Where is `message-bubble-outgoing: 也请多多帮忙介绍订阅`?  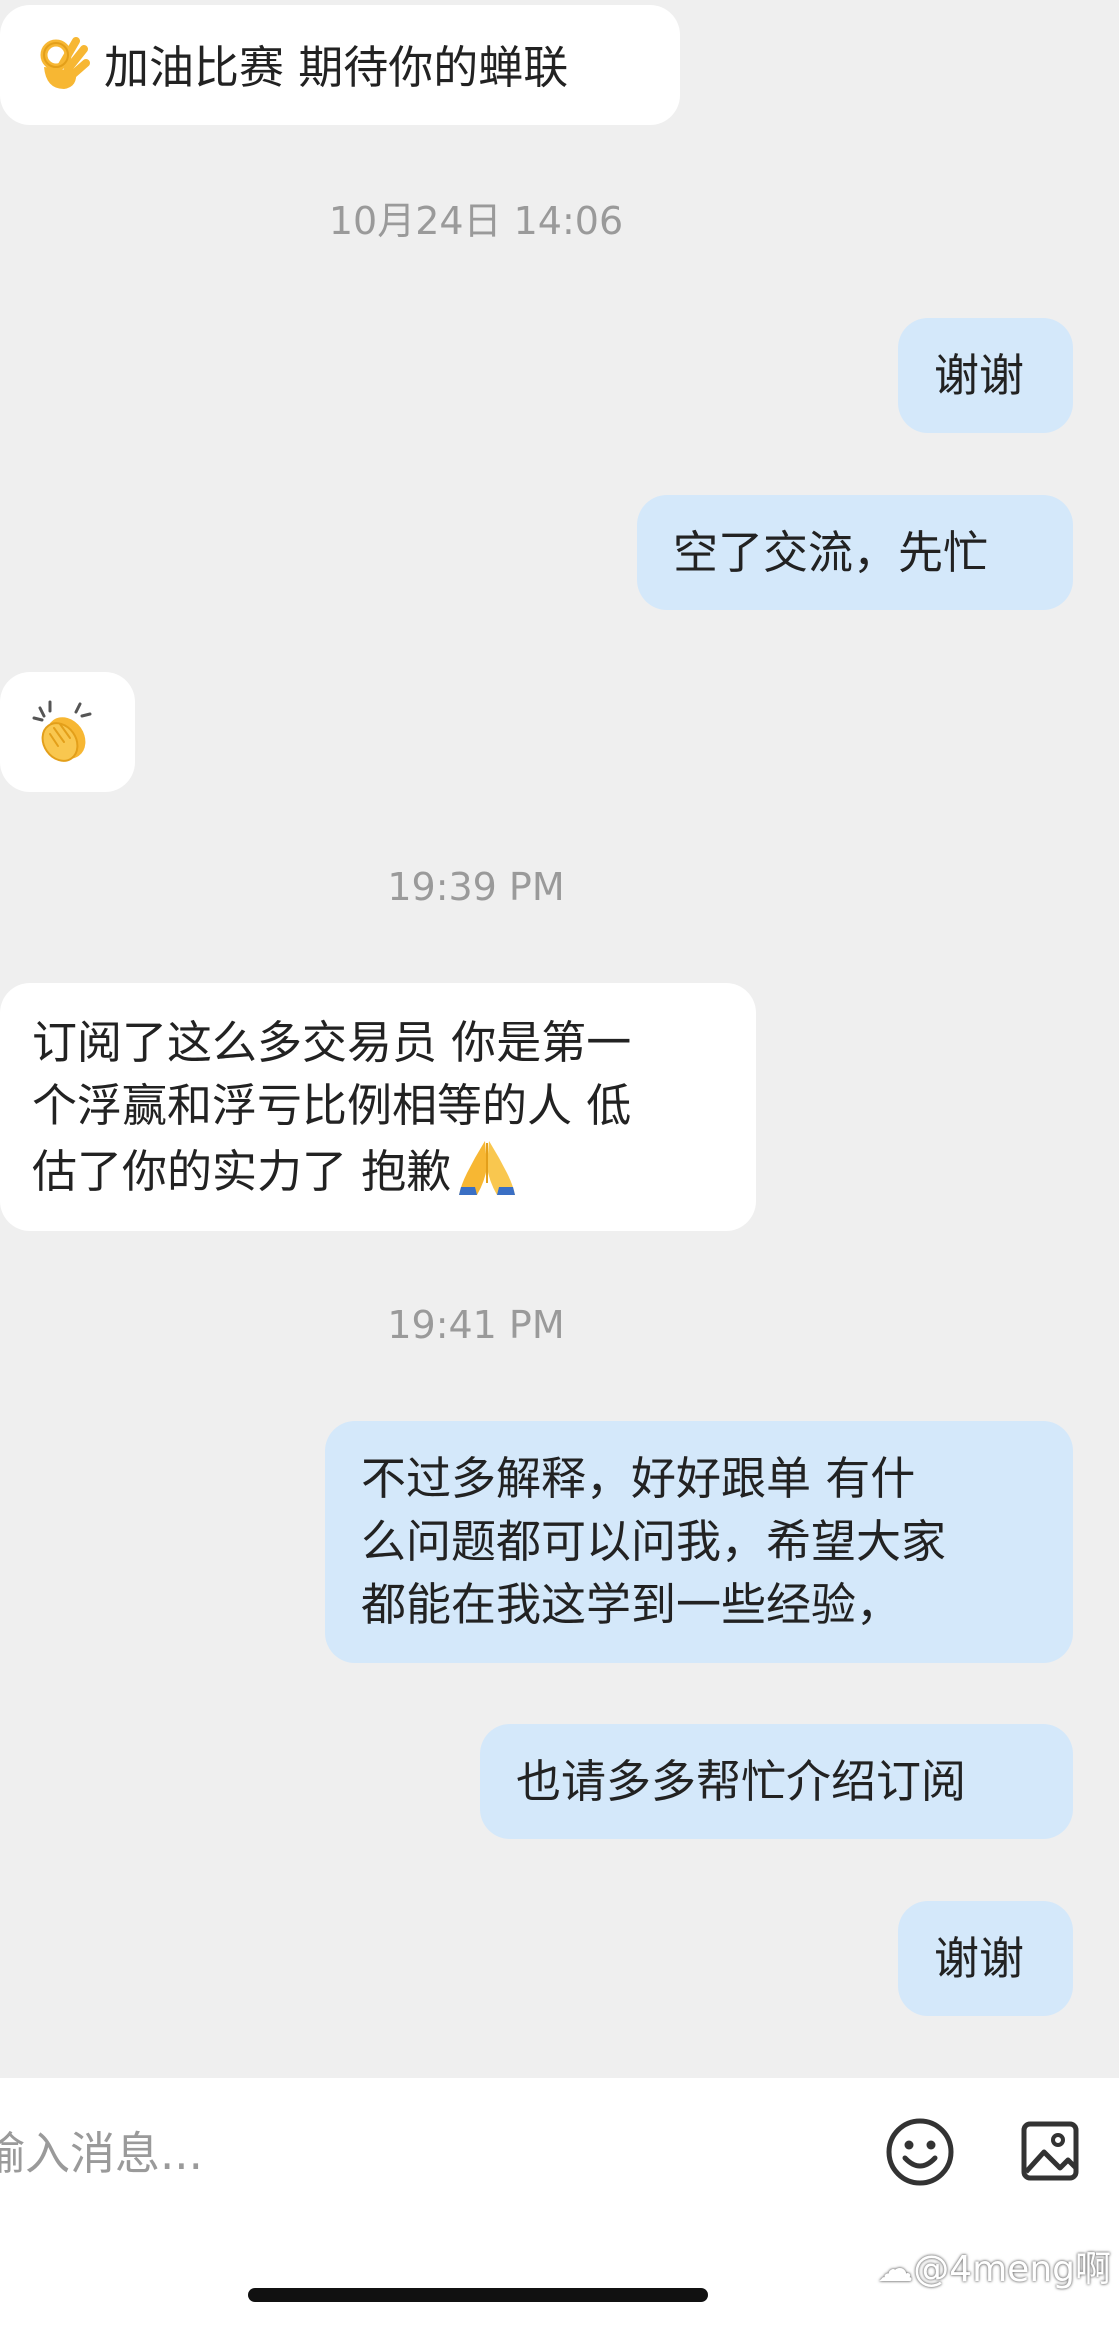
message-bubble-outgoing: 也请多多帮忙介绍订阅 is located at coordinates (776, 1781).